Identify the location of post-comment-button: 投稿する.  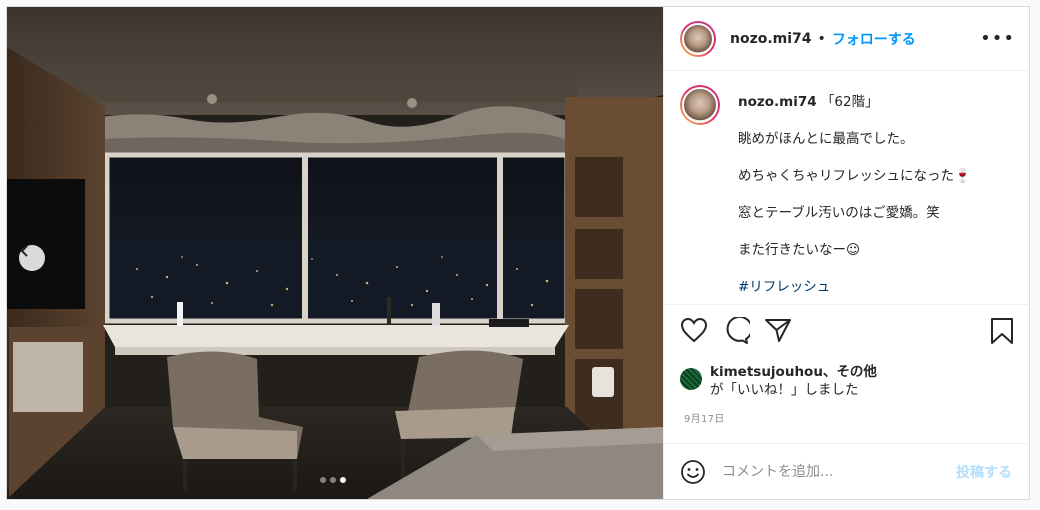
(984, 472).